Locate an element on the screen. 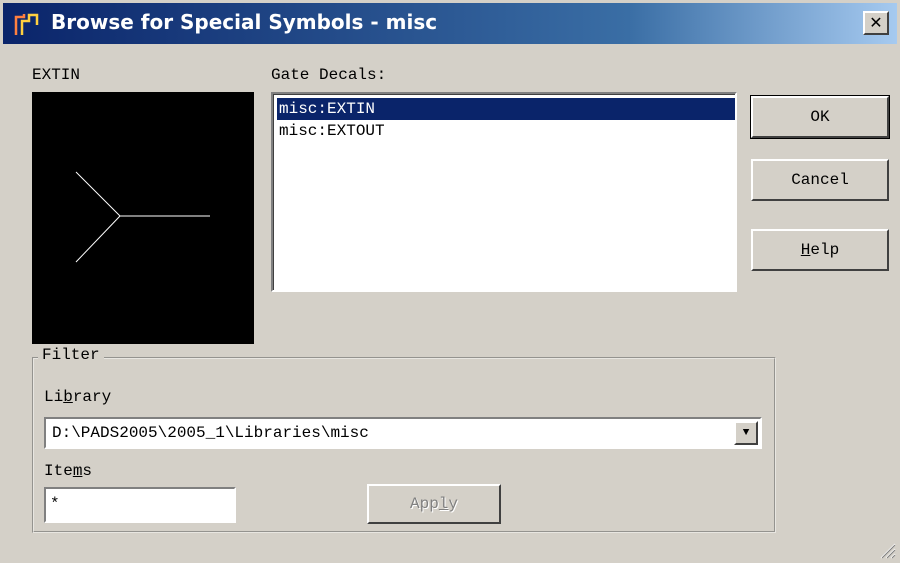 This screenshot has width=900, height=563. library-label: Library is located at coordinates (77, 397).